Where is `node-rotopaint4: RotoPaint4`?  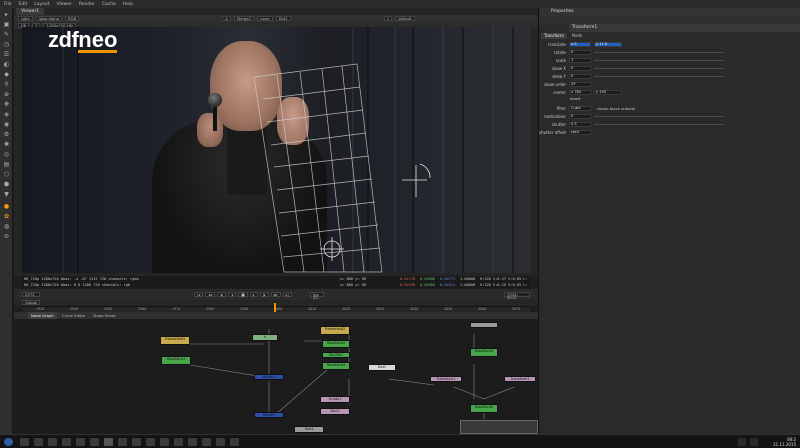
node-rotopaint4: RotoPaint4 is located at coordinates (484, 352).